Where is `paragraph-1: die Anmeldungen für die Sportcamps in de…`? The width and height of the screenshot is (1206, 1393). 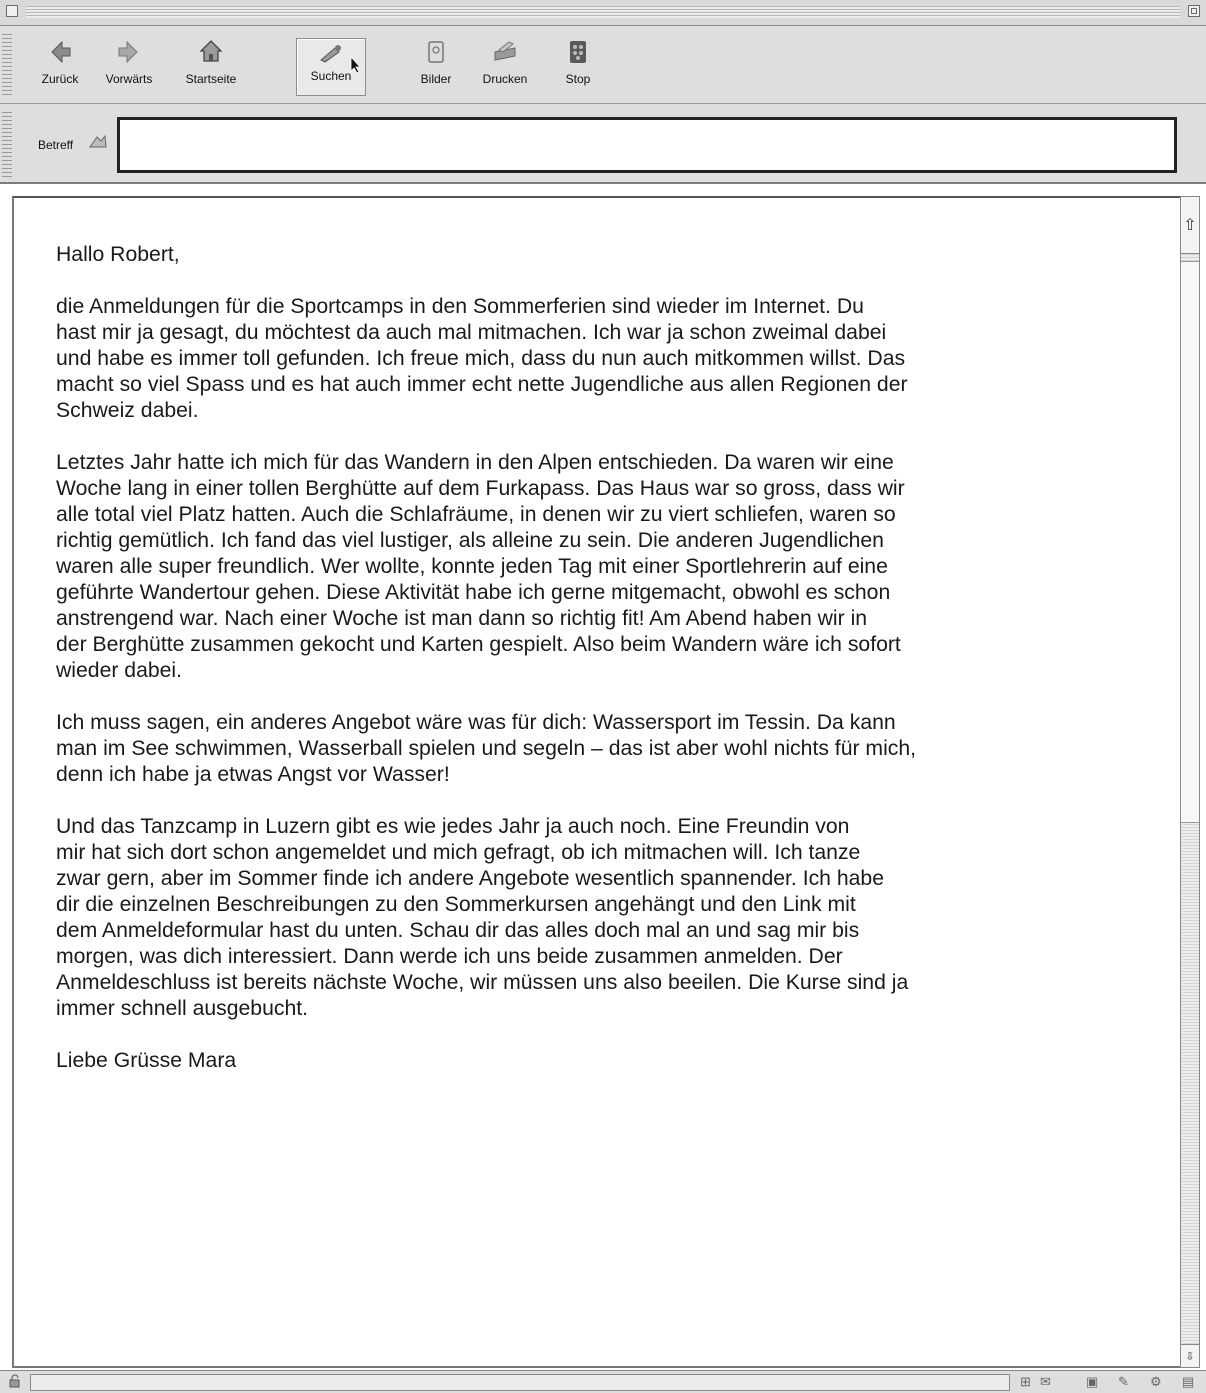
paragraph-1: die Anmeldungen für die Sportcamps in de… is located at coordinates (482, 358).